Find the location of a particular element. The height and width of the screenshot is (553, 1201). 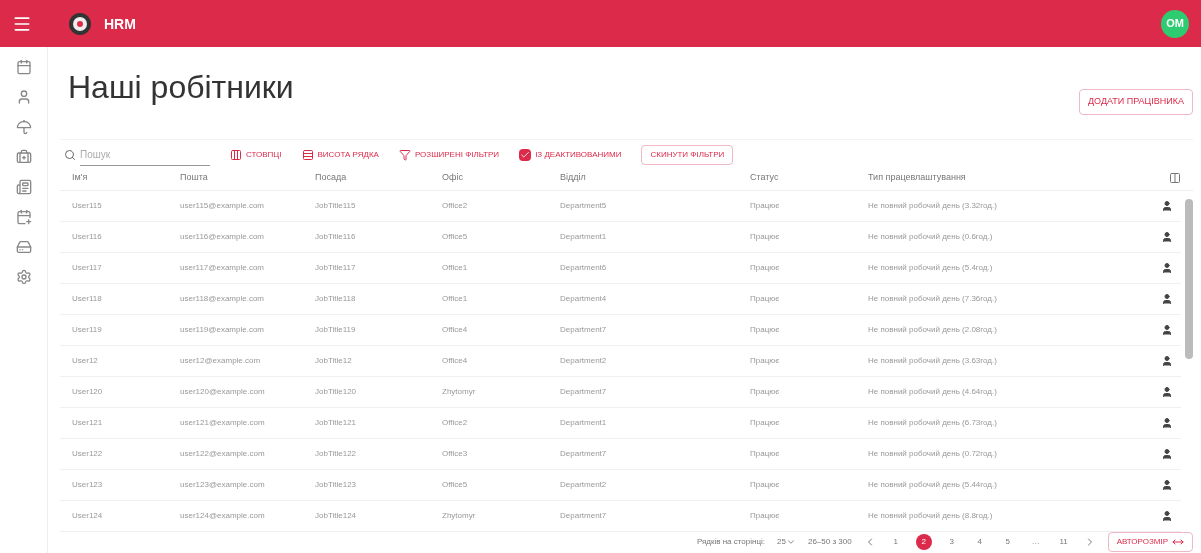

table-cell: Не повний робочий день (0.72год.) is located at coordinates (932, 453).